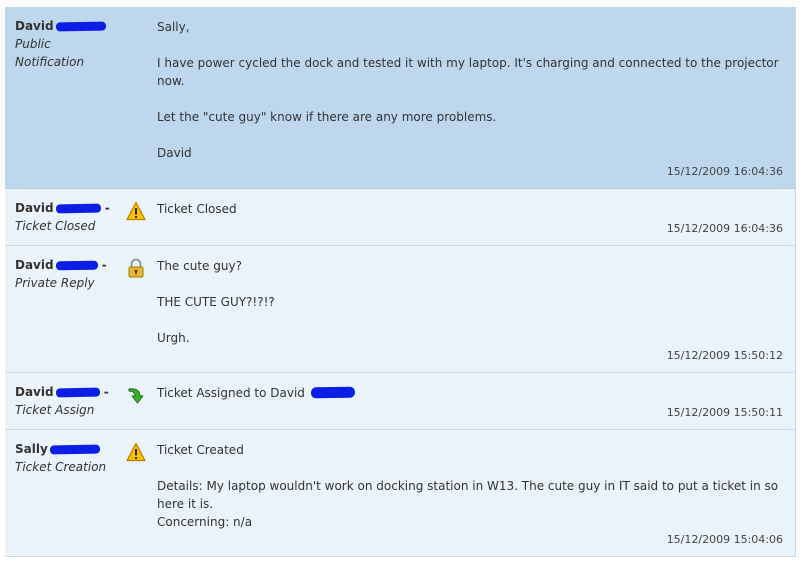  I want to click on message-signature: David, so click(174, 153).